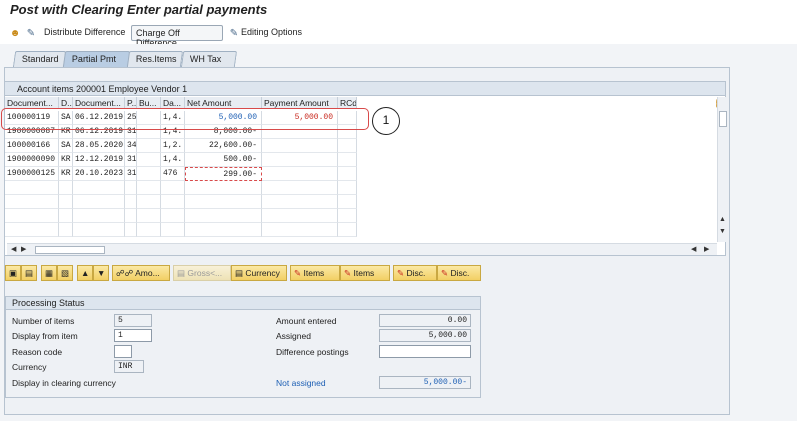 This screenshot has height=421, width=797. I want to click on items-button-1: ✎ Items, so click(315, 273).